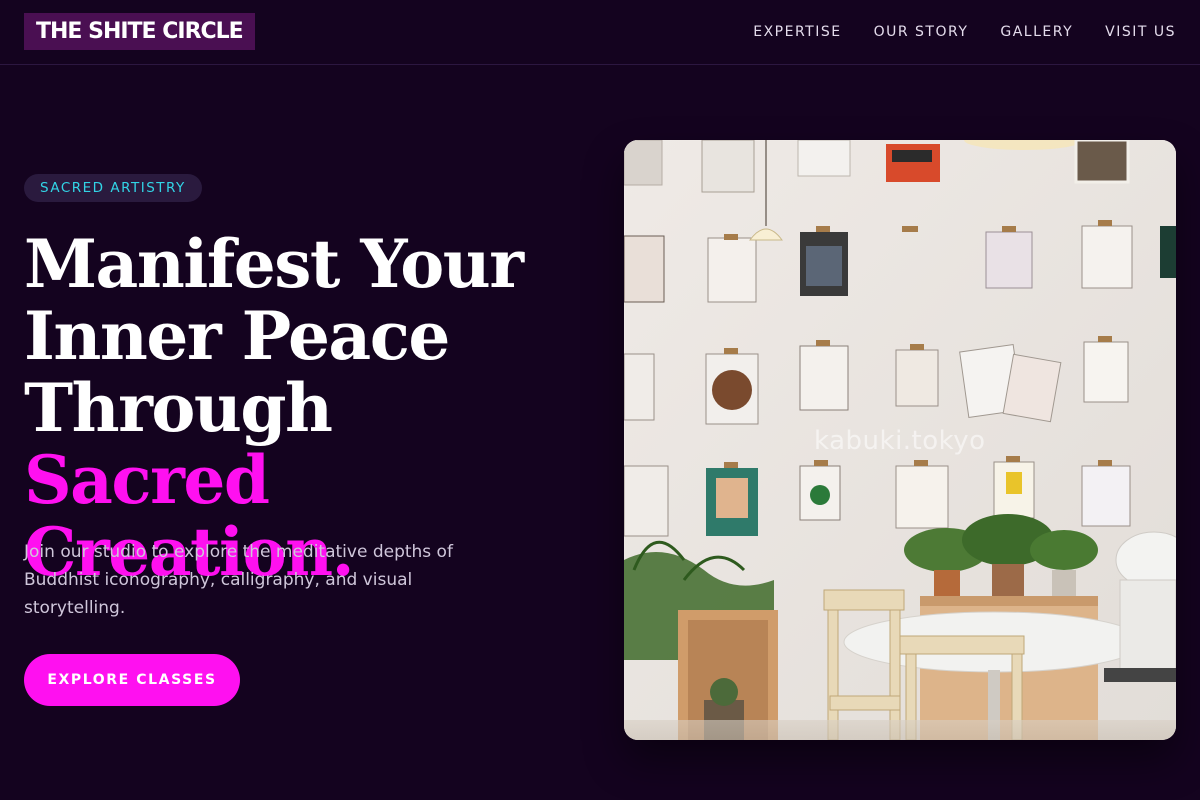  Describe the element at coordinates (1140, 32) in the screenshot. I see `nav-link-visit-us: VISIT US` at that location.